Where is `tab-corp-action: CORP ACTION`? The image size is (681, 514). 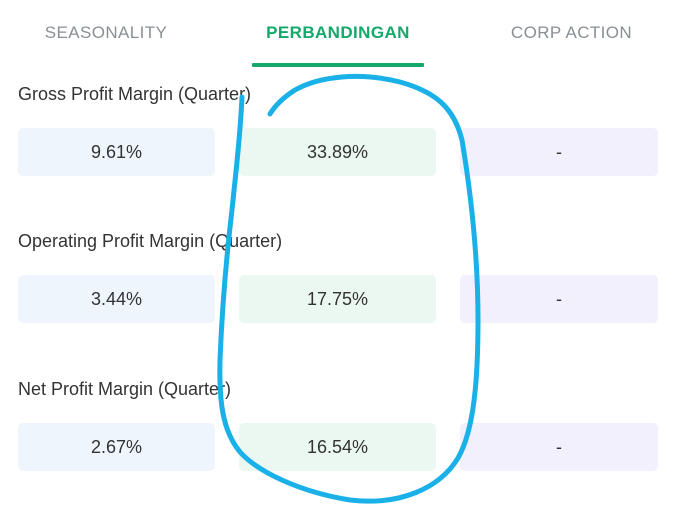
tab-corp-action: CORP ACTION is located at coordinates (571, 34).